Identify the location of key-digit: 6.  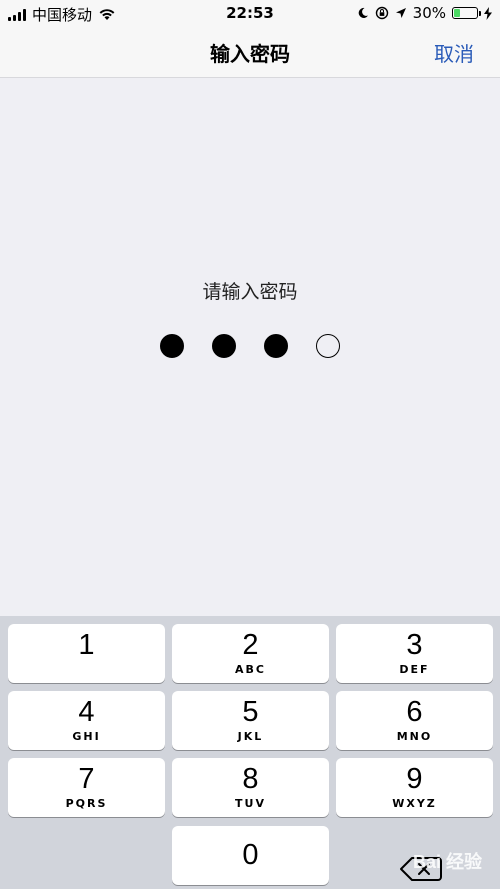
(414, 712).